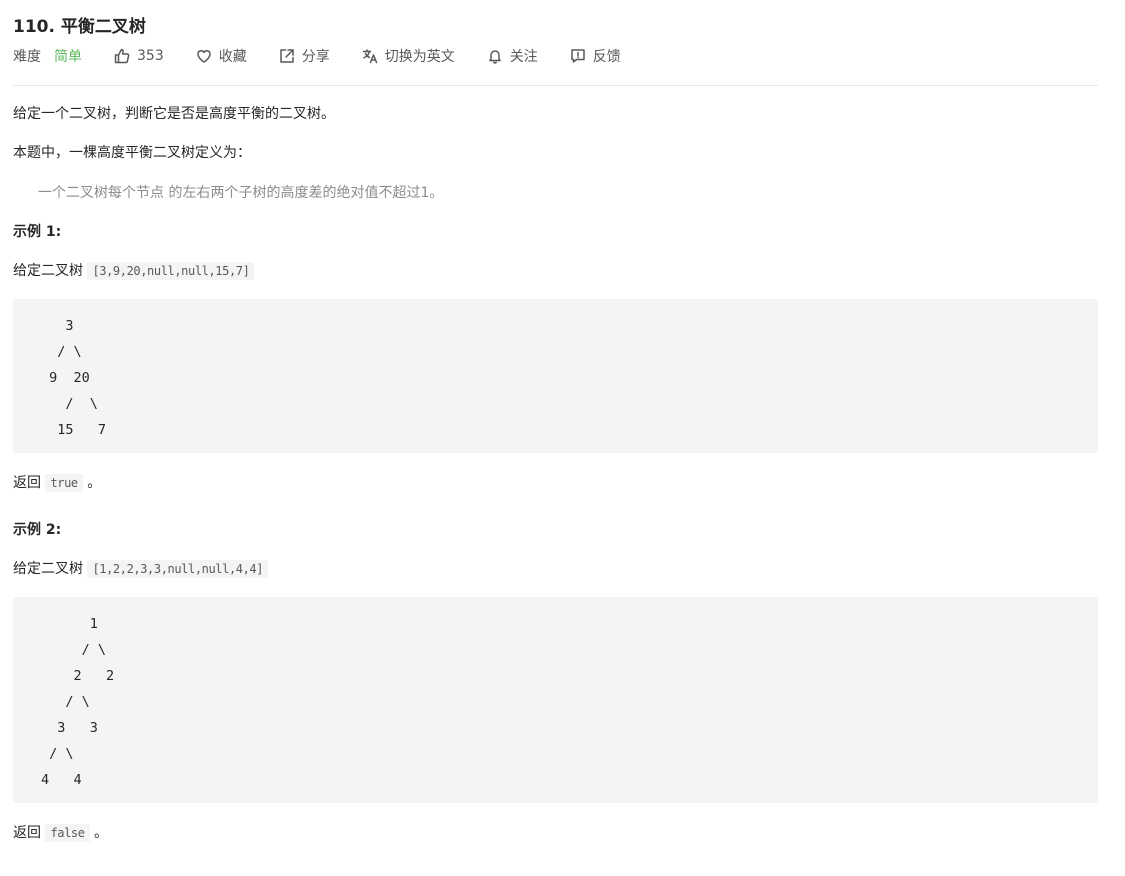 This screenshot has height=876, width=1125. I want to click on example-2-return-value: false, so click(67, 833).